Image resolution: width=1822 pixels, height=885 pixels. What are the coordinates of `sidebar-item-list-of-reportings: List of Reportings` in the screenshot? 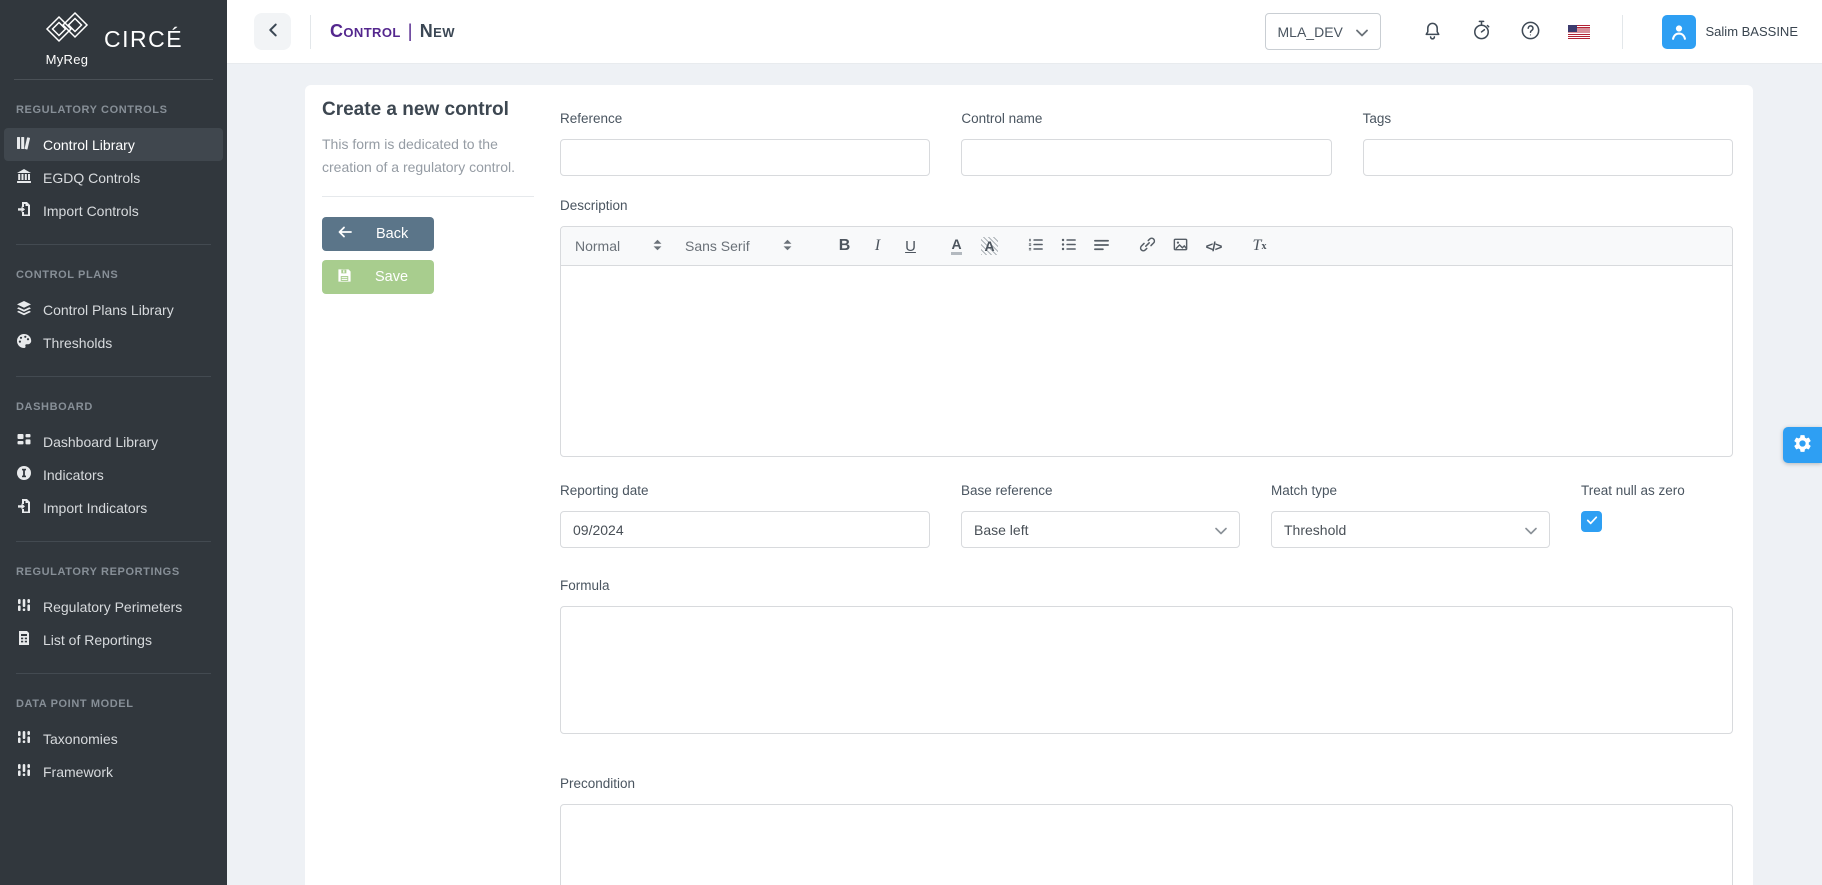 It's located at (113, 639).